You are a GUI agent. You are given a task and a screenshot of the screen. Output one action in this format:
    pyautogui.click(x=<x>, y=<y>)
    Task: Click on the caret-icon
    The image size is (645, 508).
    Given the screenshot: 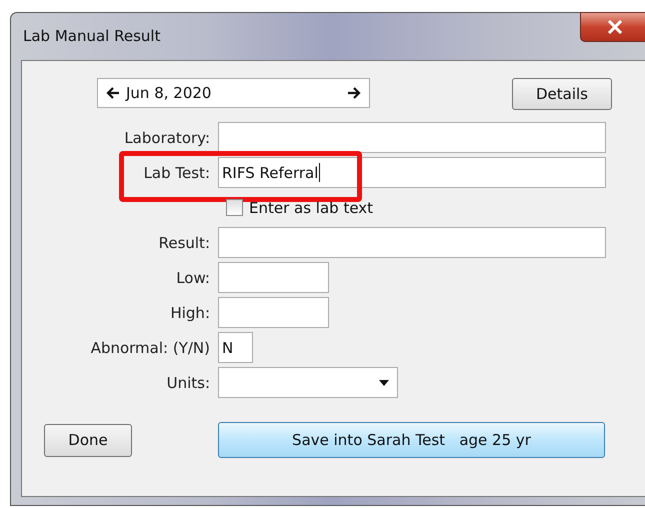 What is the action you would take?
    pyautogui.click(x=384, y=383)
    